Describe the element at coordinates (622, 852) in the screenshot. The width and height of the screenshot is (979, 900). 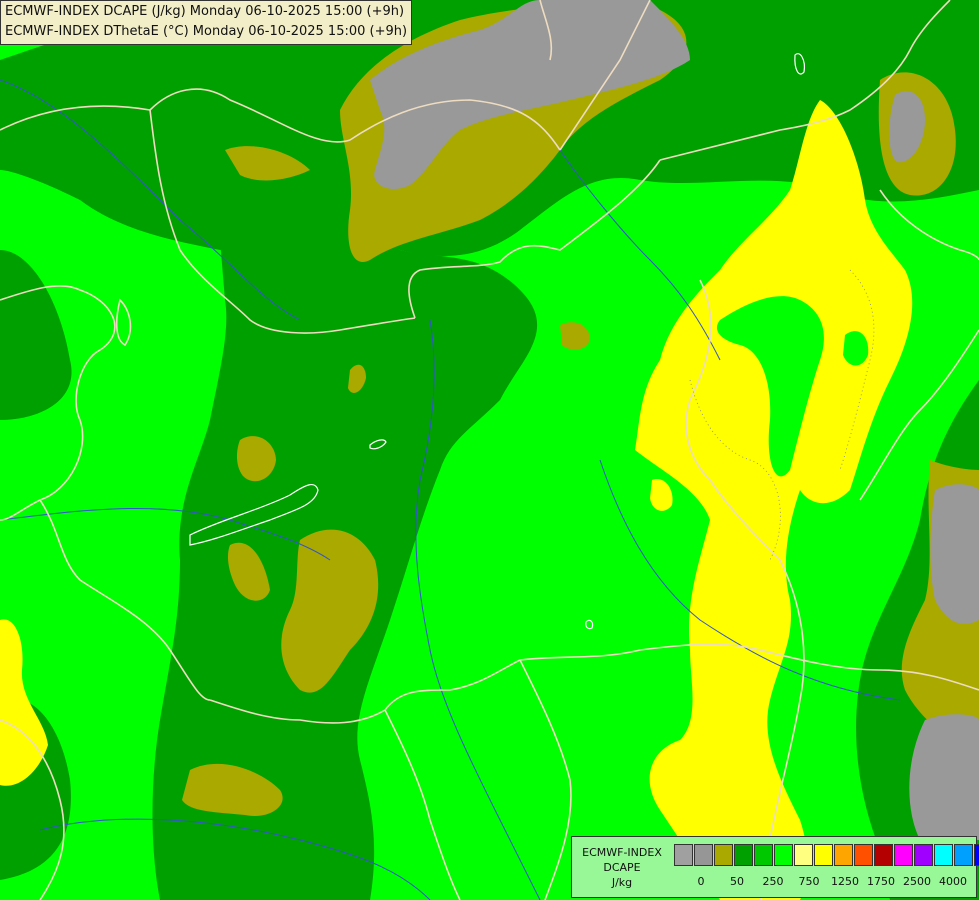
I see `legend-model: ECMWF-INDEX` at that location.